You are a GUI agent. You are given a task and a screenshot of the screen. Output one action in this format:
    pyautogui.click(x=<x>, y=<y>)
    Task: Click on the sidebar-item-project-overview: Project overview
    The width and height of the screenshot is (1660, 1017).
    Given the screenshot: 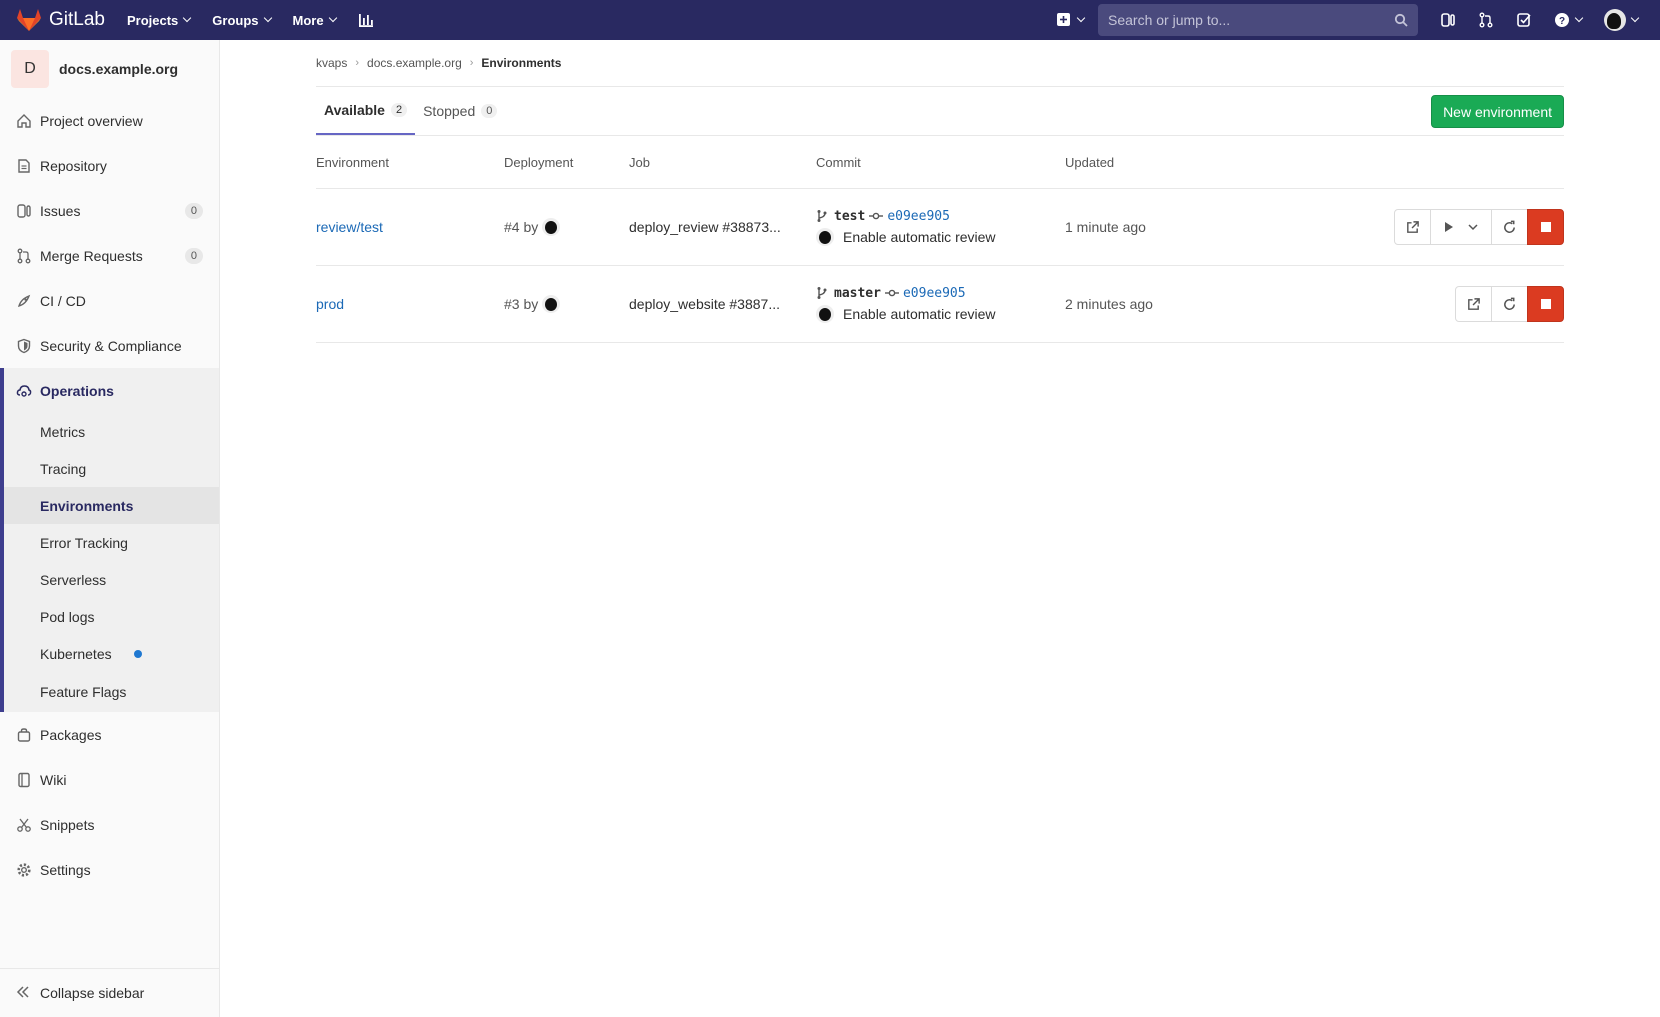 What is the action you would take?
    pyautogui.click(x=109, y=120)
    